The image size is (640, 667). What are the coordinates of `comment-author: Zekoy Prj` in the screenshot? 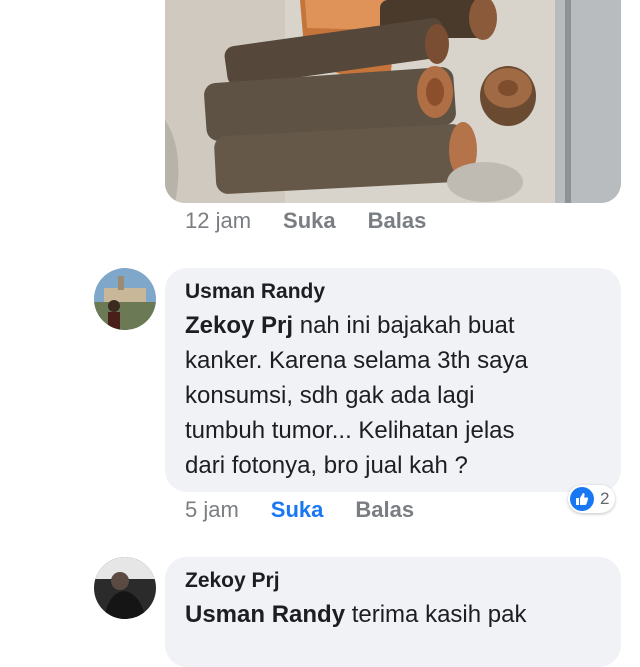 It's located at (392, 581).